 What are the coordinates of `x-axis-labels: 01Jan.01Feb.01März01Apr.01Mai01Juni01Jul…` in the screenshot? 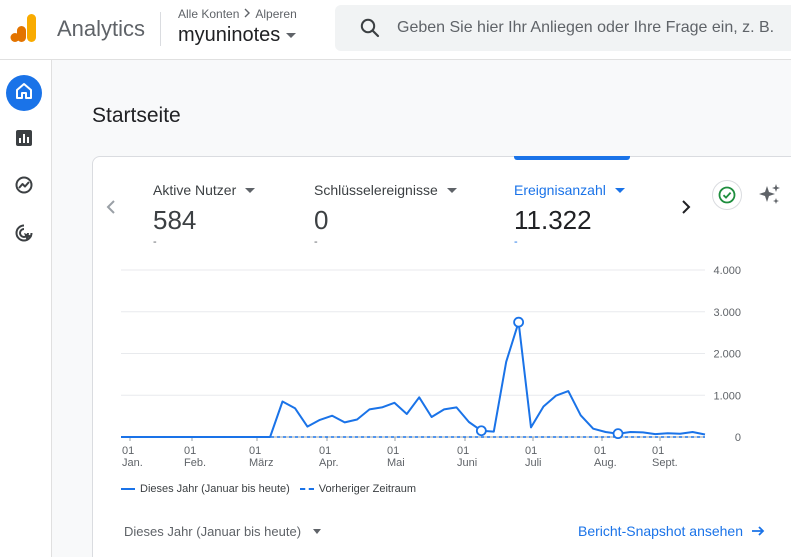 It's located at (400, 453).